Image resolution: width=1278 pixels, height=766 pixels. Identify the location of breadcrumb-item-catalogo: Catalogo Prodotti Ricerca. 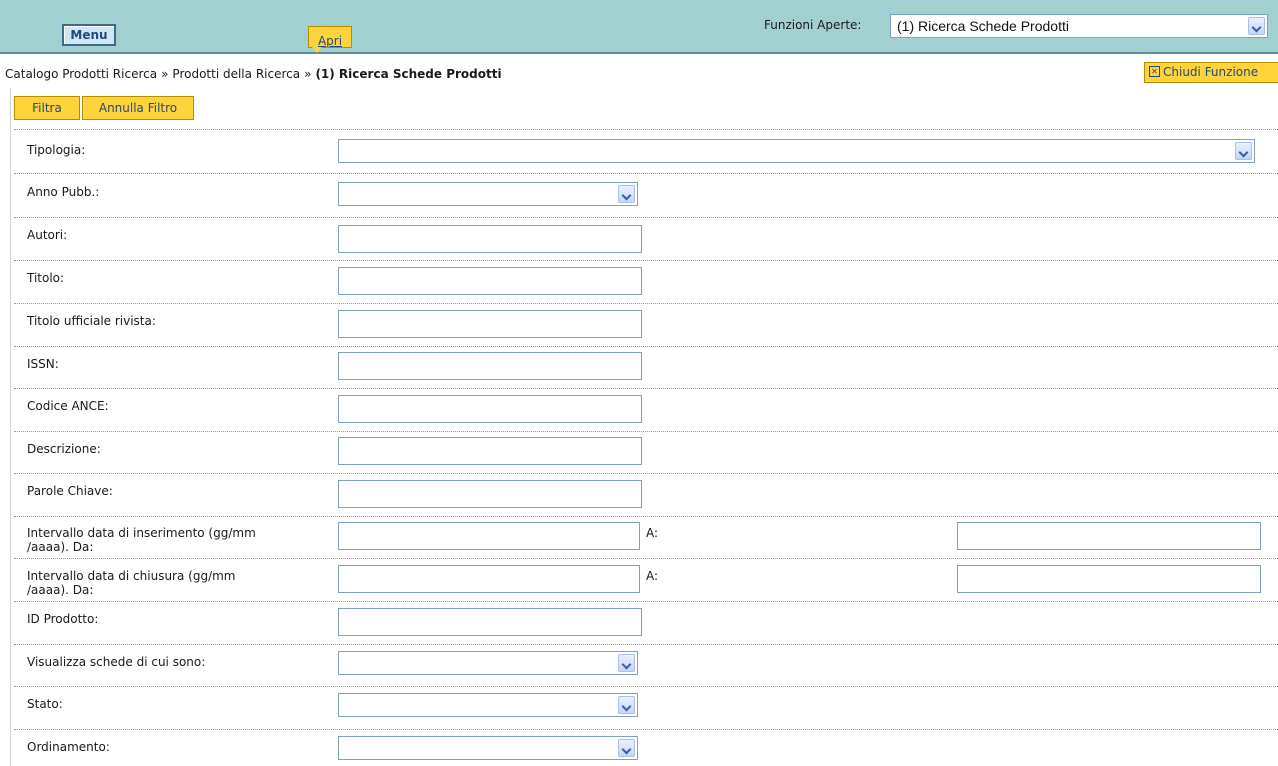
(81, 74).